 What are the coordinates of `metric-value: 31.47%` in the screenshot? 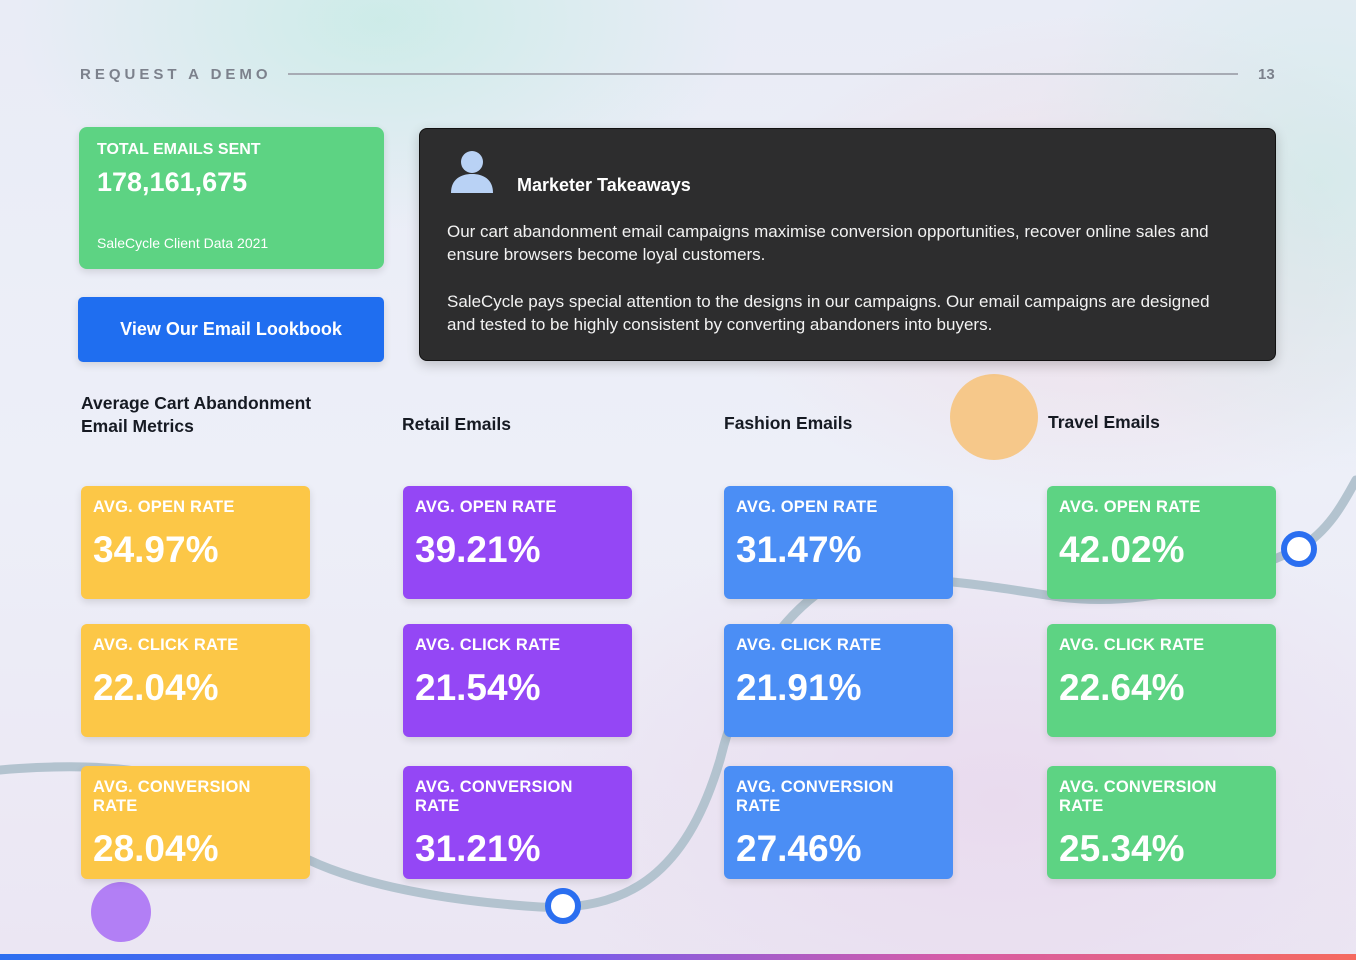 It's located at (799, 549).